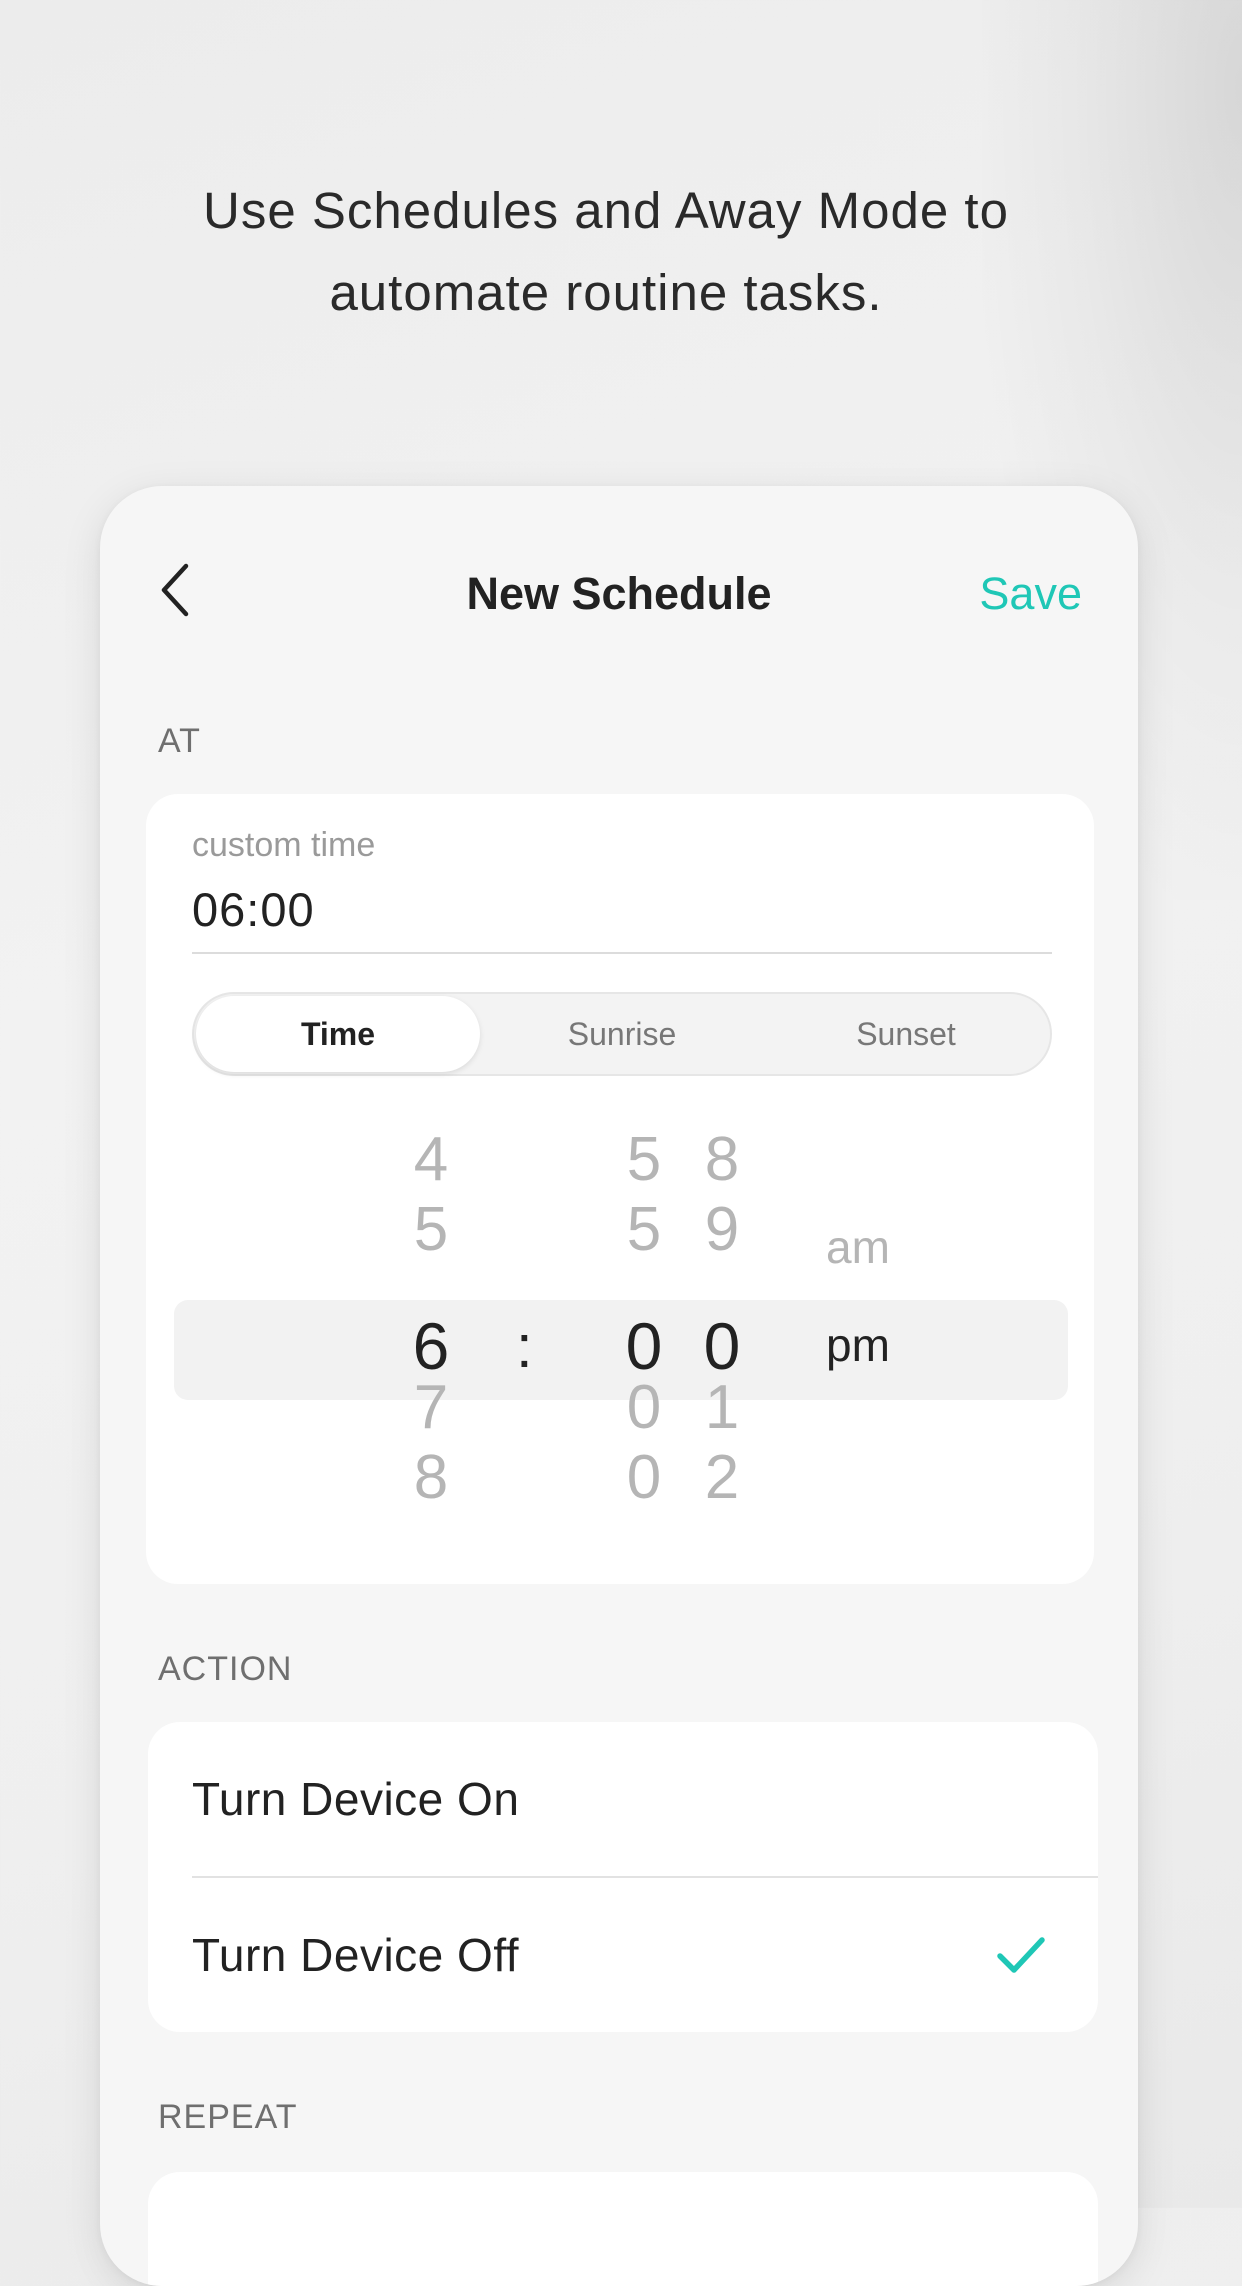 The height and width of the screenshot is (2286, 1242). I want to click on field-underline, so click(622, 953).